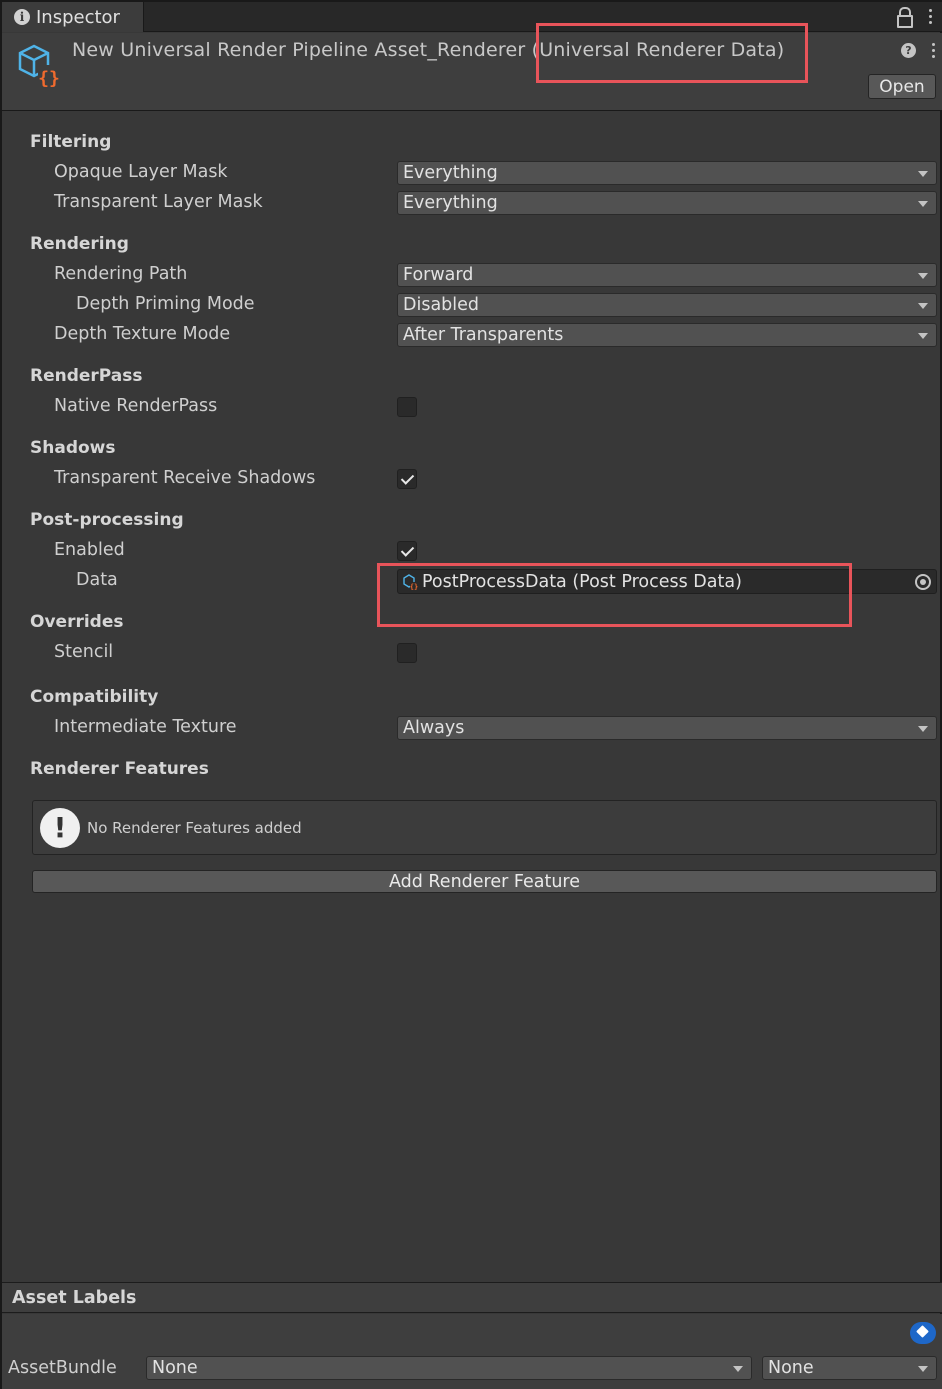  What do you see at coordinates (672, 53) in the screenshot?
I see `highlight-box-title` at bounding box center [672, 53].